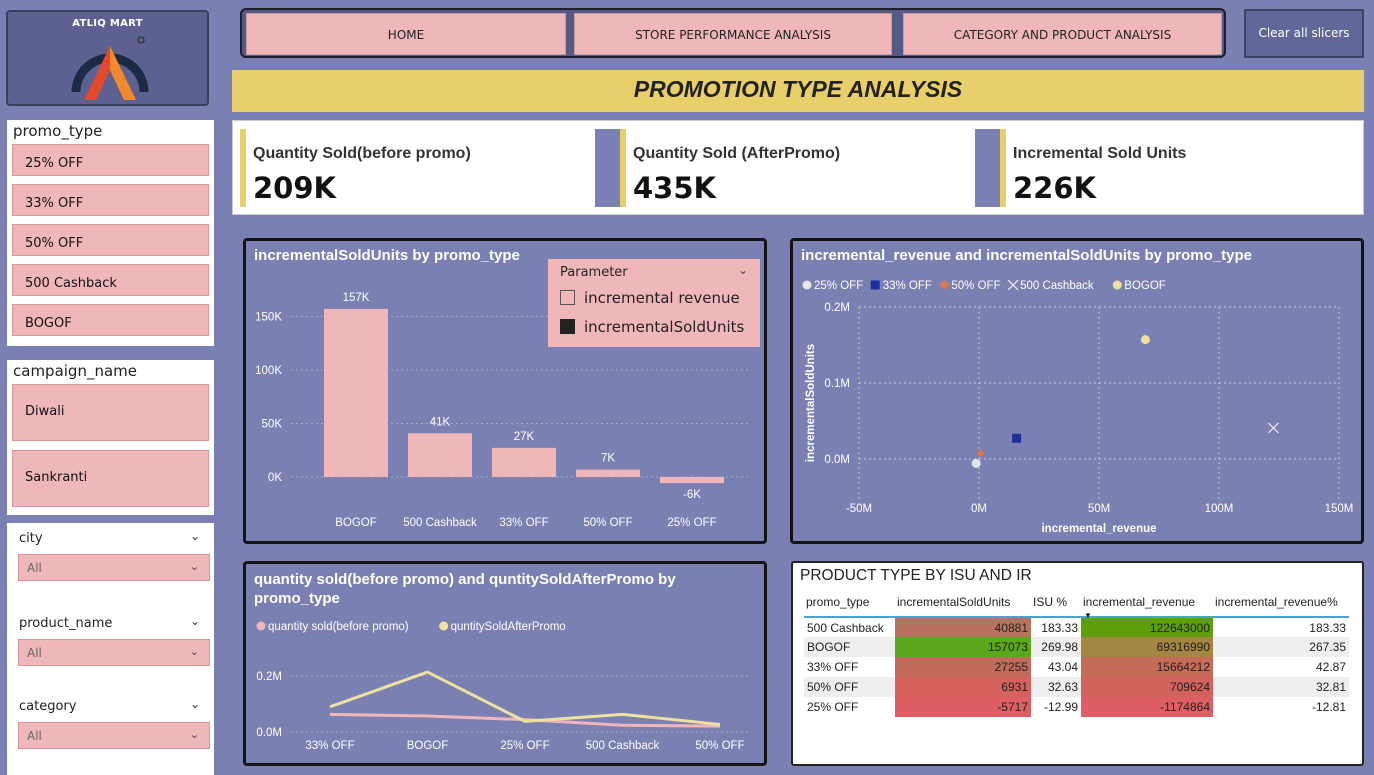 The width and height of the screenshot is (1374, 775). What do you see at coordinates (1062, 667) in the screenshot?
I see `cell-isu-pct: 43.04` at bounding box center [1062, 667].